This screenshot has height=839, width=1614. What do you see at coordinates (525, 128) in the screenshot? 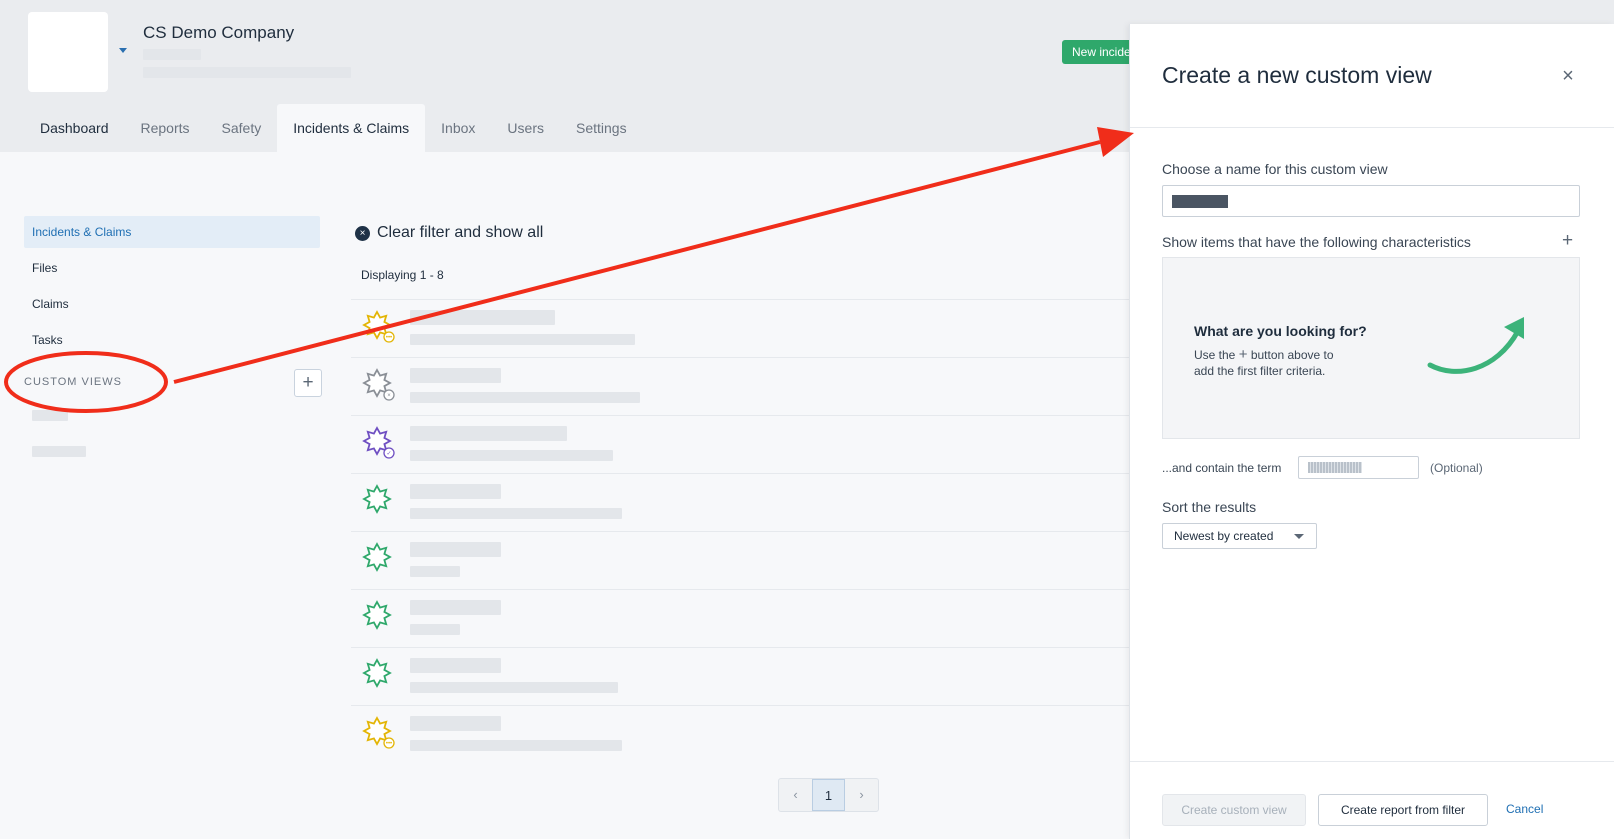
I see `tab-users: Users` at bounding box center [525, 128].